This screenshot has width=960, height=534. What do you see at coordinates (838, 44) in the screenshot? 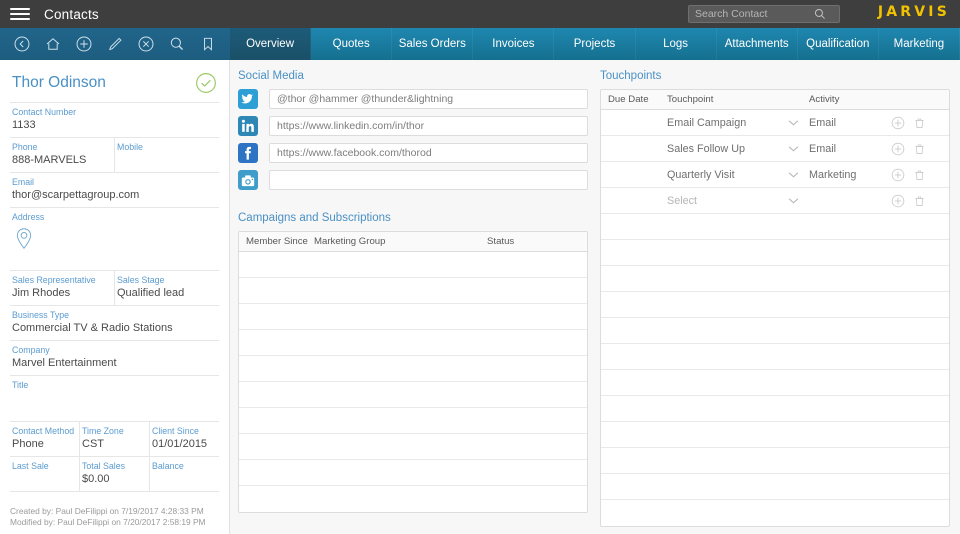
I see `tab-qualification: Qualification` at bounding box center [838, 44].